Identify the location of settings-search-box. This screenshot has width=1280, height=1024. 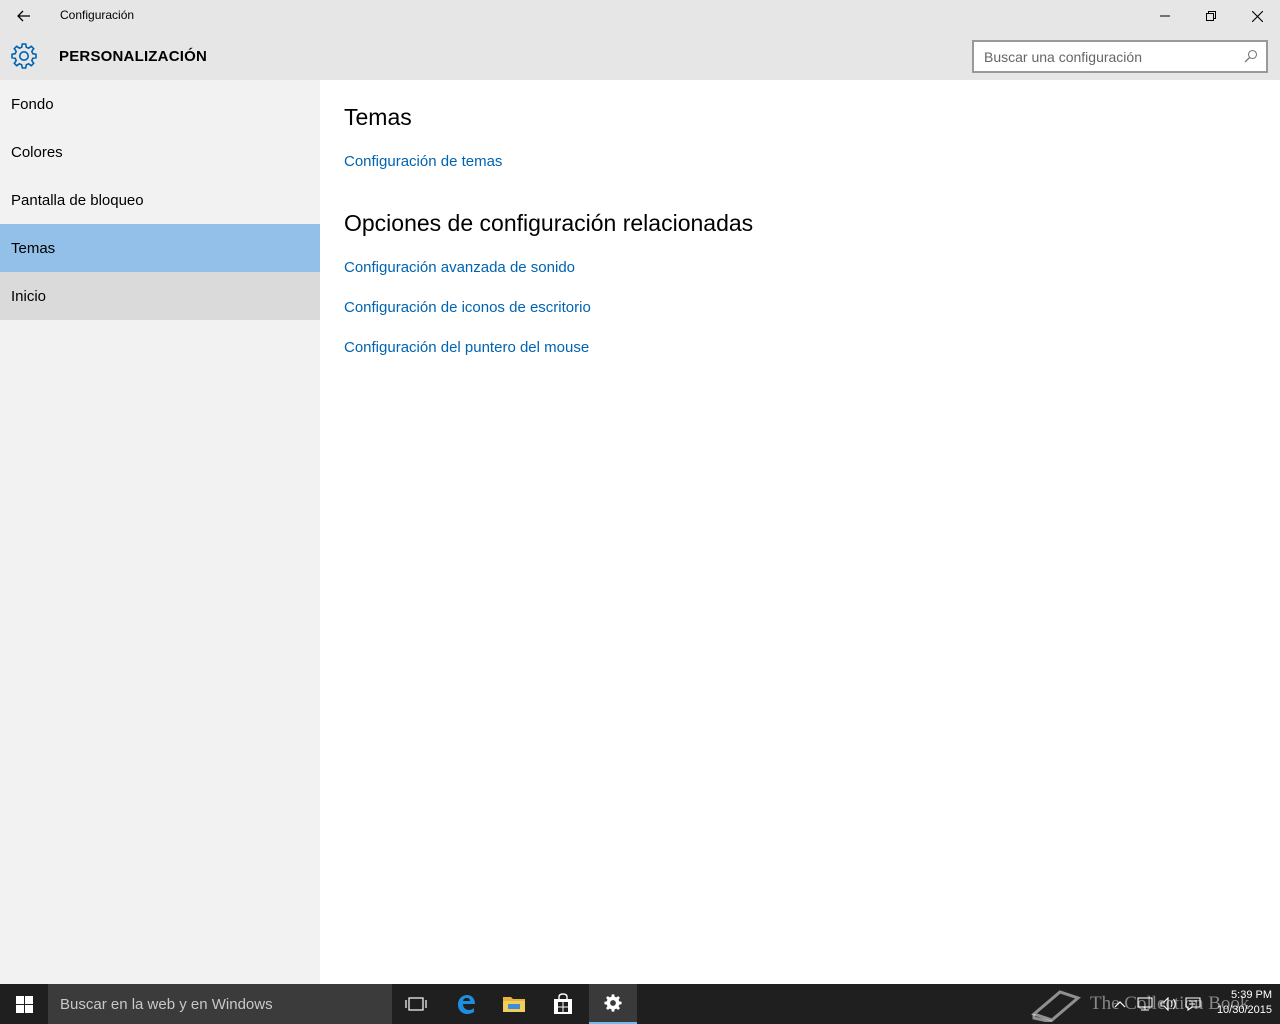
(1120, 56).